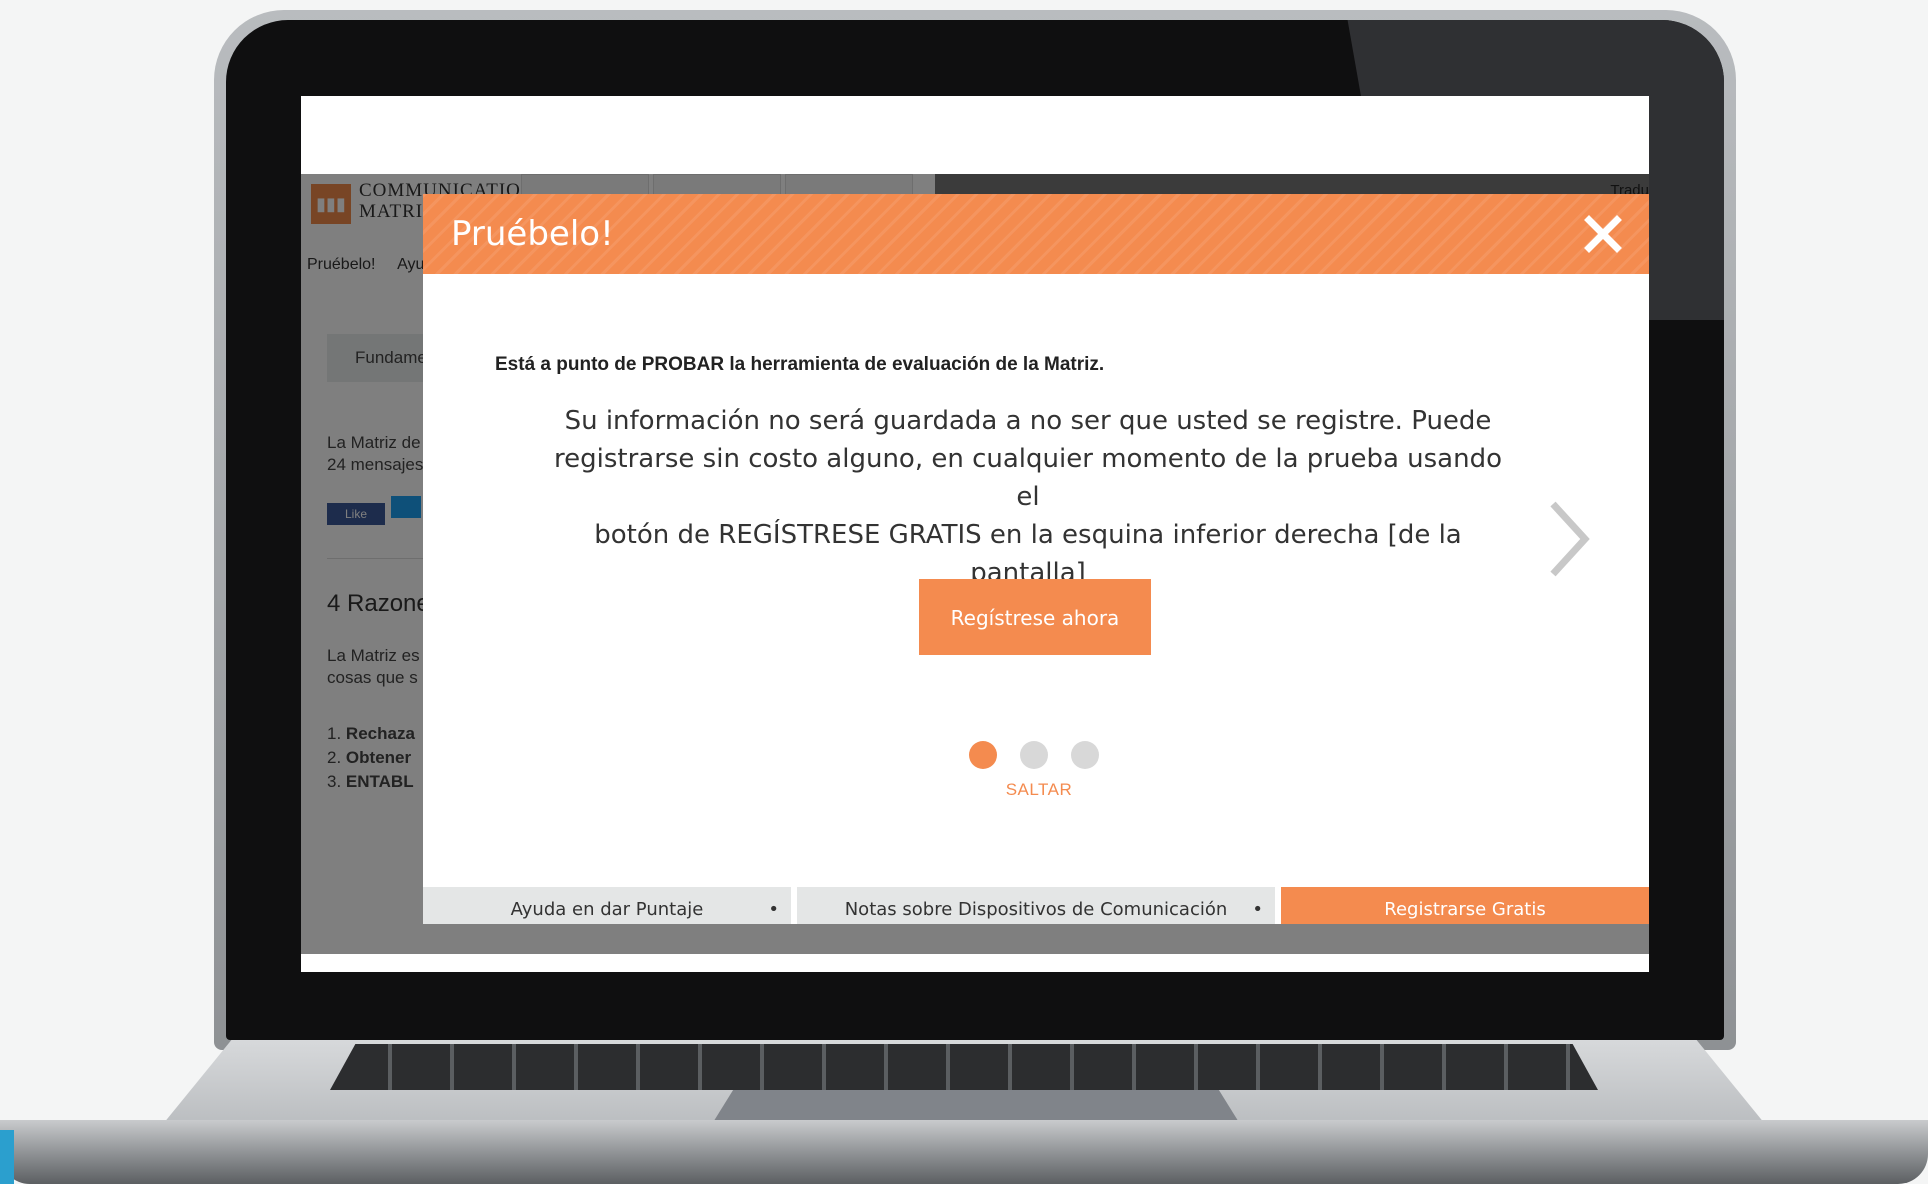 The height and width of the screenshot is (1184, 1928). What do you see at coordinates (607, 909) in the screenshot?
I see `scoring-help-label: Ayuda en dar Puntaje` at bounding box center [607, 909].